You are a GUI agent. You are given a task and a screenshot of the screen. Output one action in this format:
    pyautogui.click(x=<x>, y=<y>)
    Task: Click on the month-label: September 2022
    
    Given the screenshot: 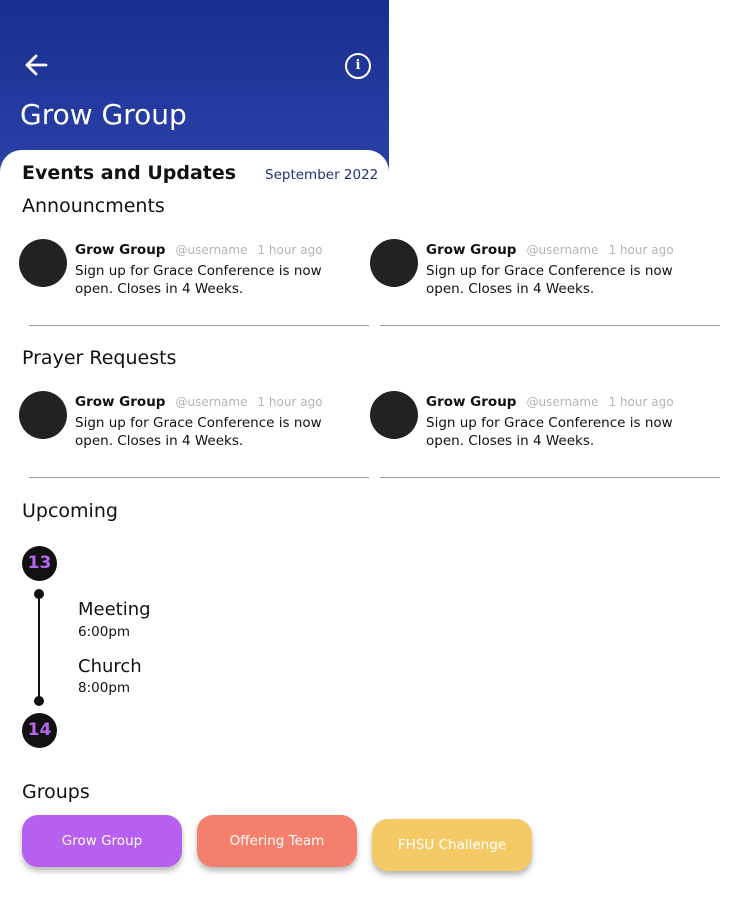 What is the action you would take?
    pyautogui.click(x=321, y=175)
    